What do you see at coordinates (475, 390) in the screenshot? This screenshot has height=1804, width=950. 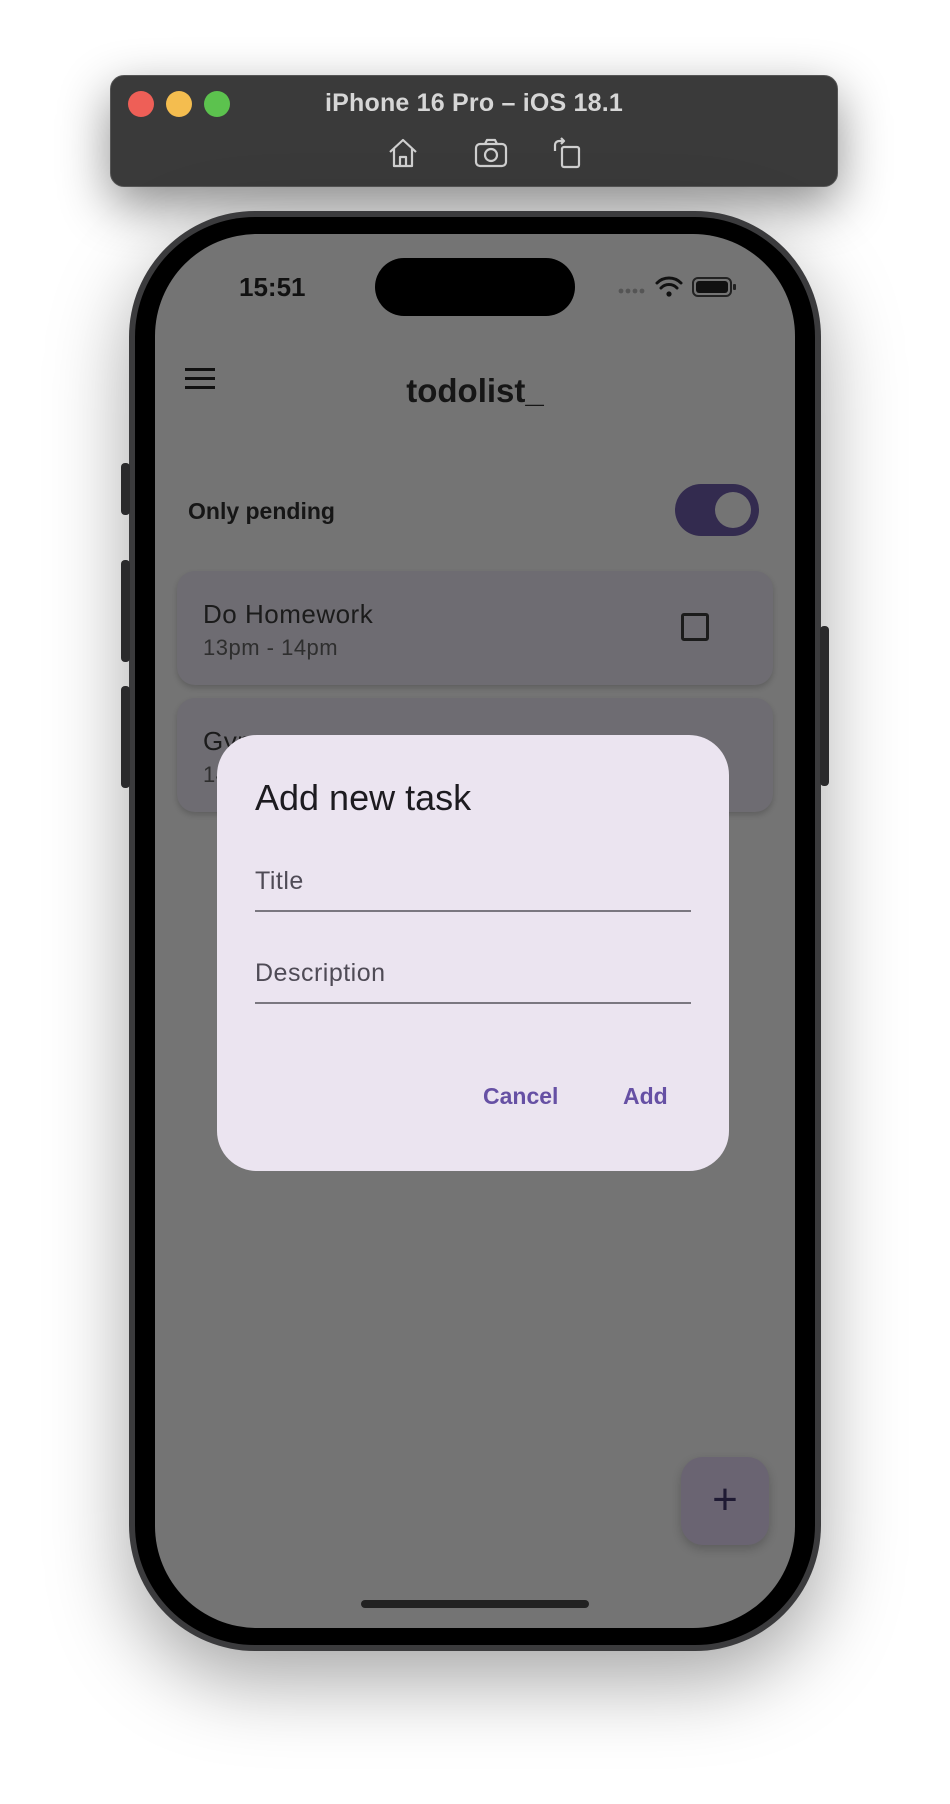 I see `app-title: todolist_` at bounding box center [475, 390].